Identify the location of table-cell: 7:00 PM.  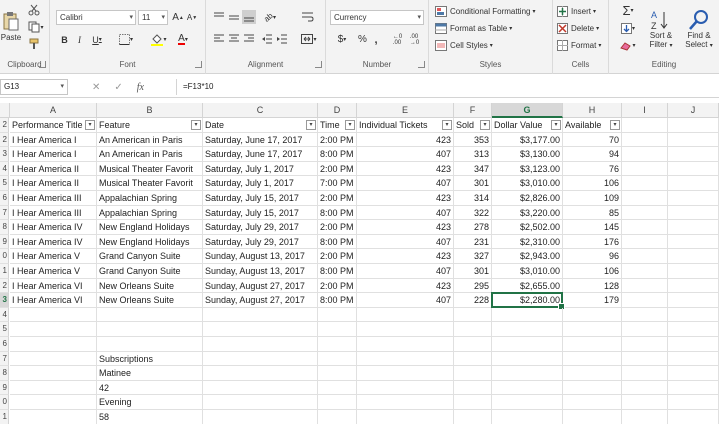
(337, 183).